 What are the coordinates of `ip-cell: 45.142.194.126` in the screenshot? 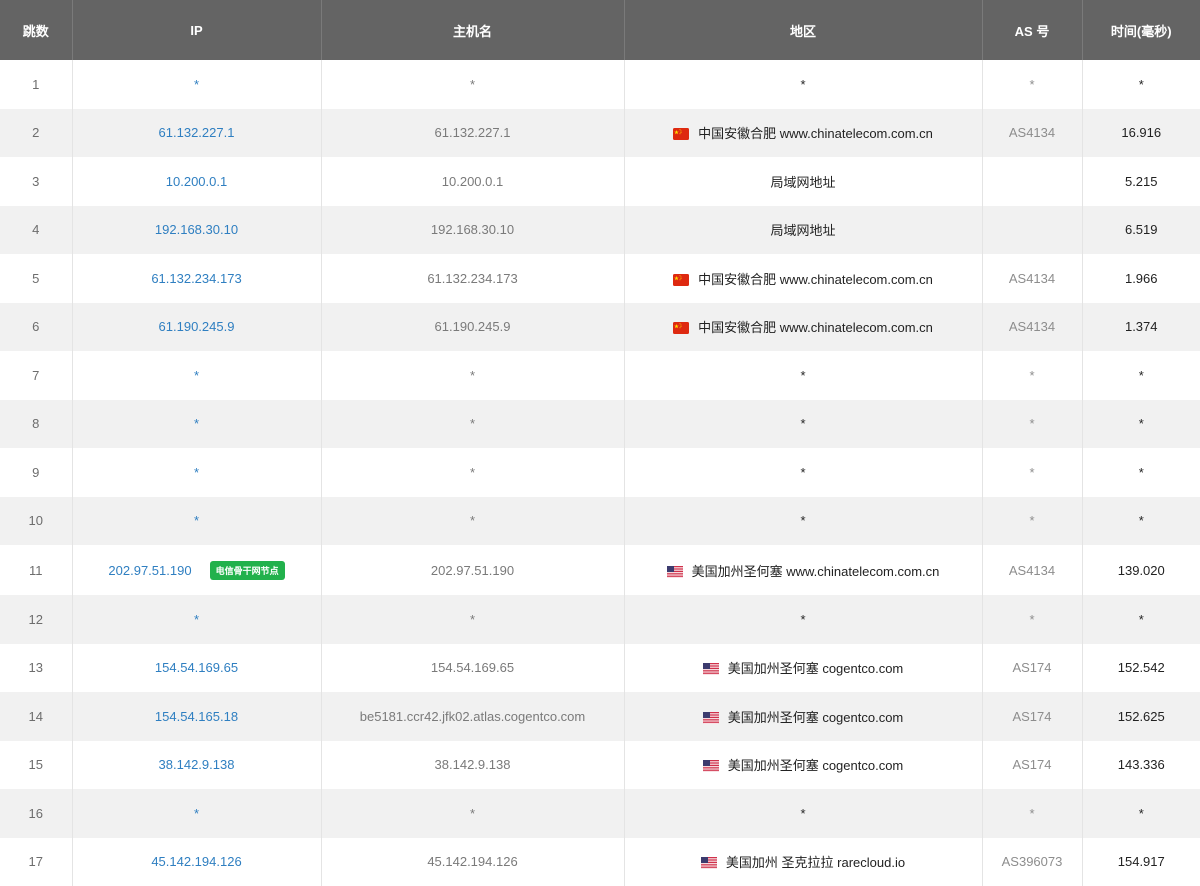 It's located at (197, 861).